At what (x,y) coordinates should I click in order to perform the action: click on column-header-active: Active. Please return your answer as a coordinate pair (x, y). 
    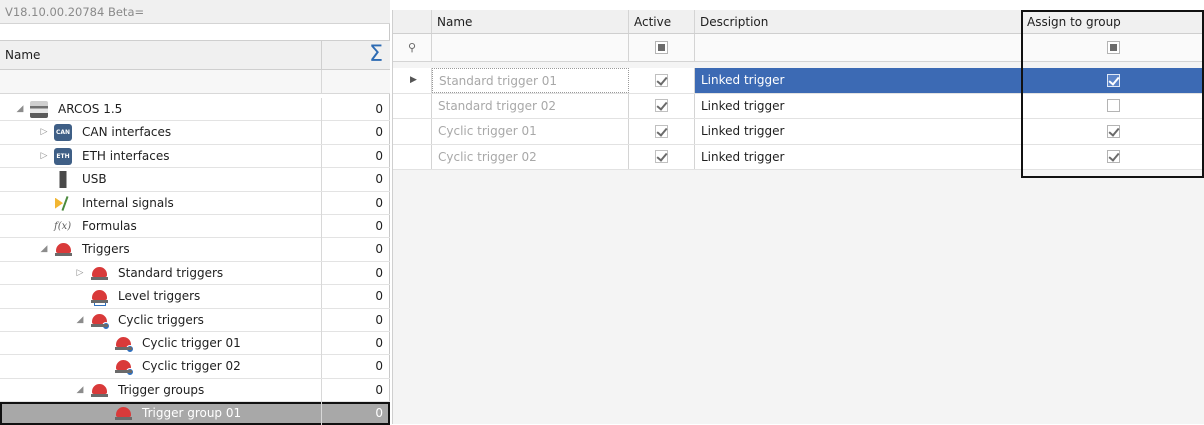
    Looking at the image, I should click on (662, 21).